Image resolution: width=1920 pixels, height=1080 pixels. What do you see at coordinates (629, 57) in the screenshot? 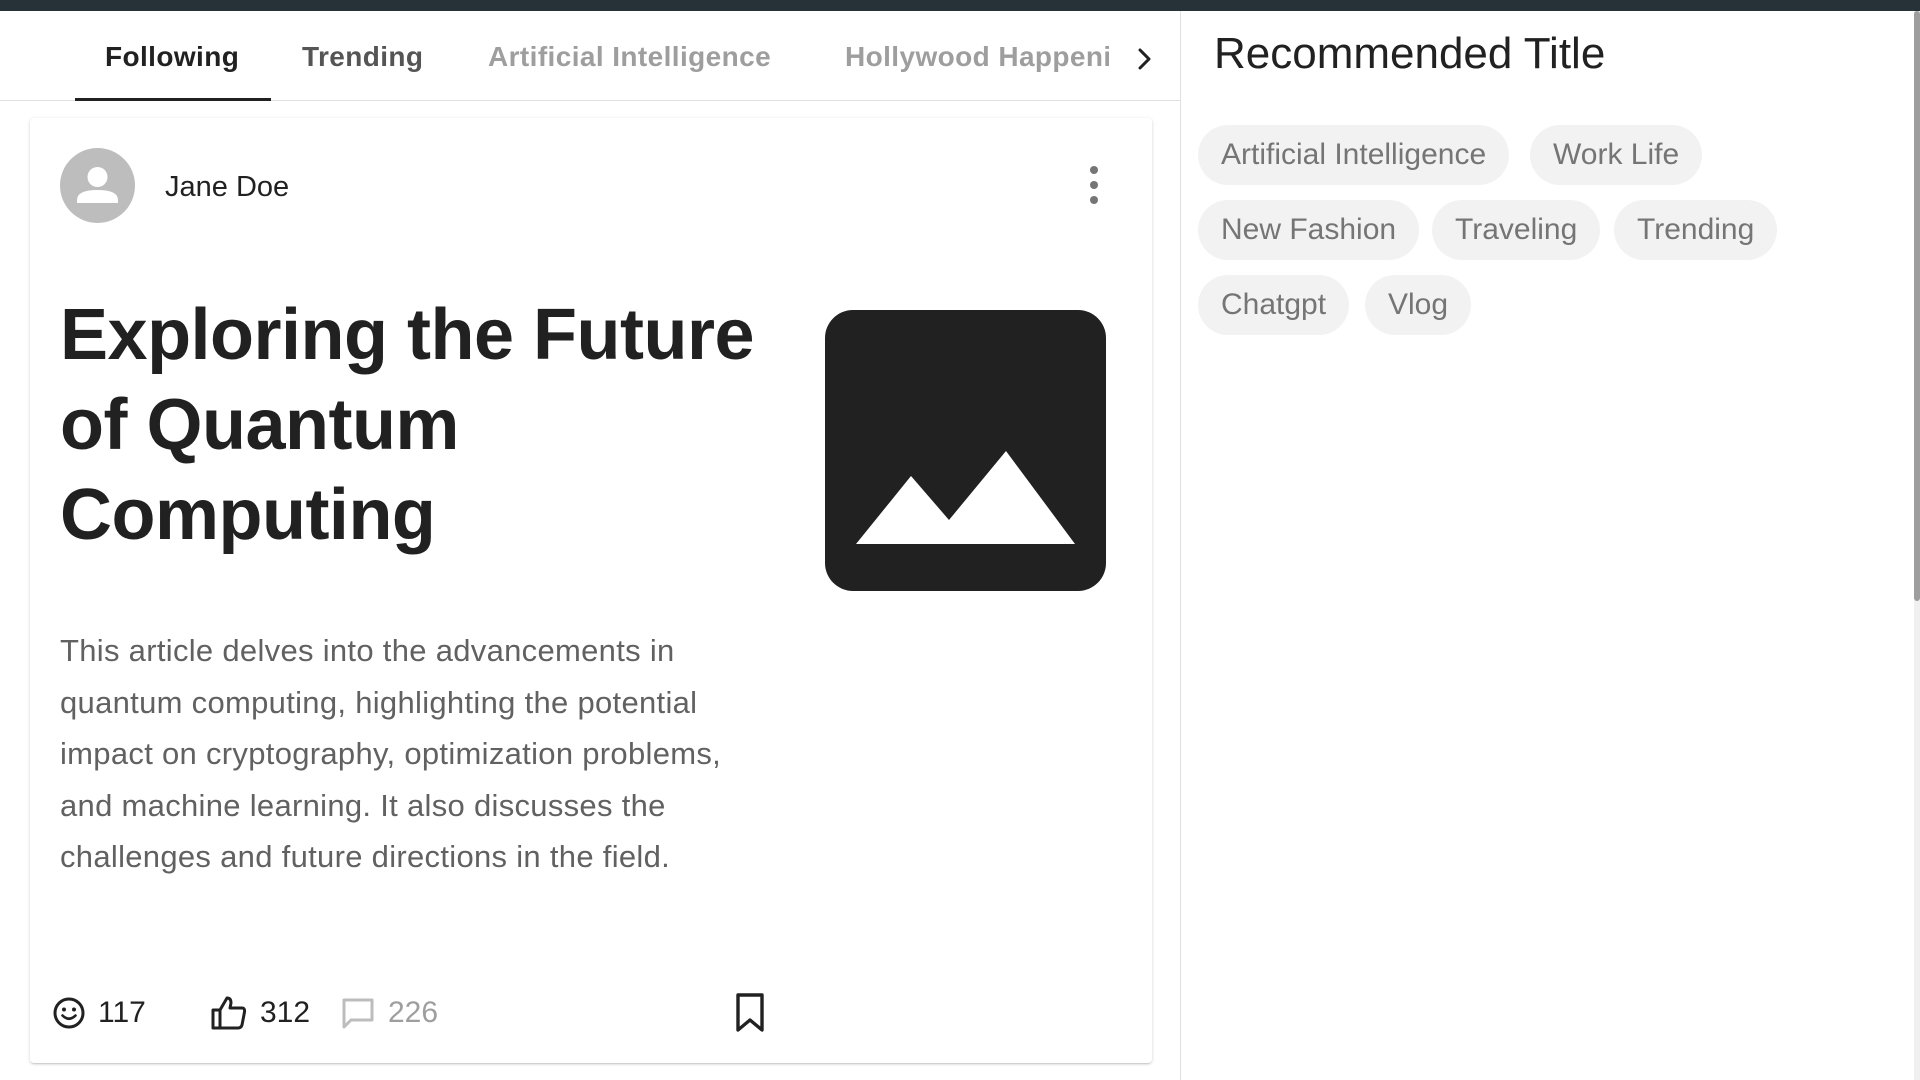
I see `tab-artificial-intelligence: Artificial Intelligence` at bounding box center [629, 57].